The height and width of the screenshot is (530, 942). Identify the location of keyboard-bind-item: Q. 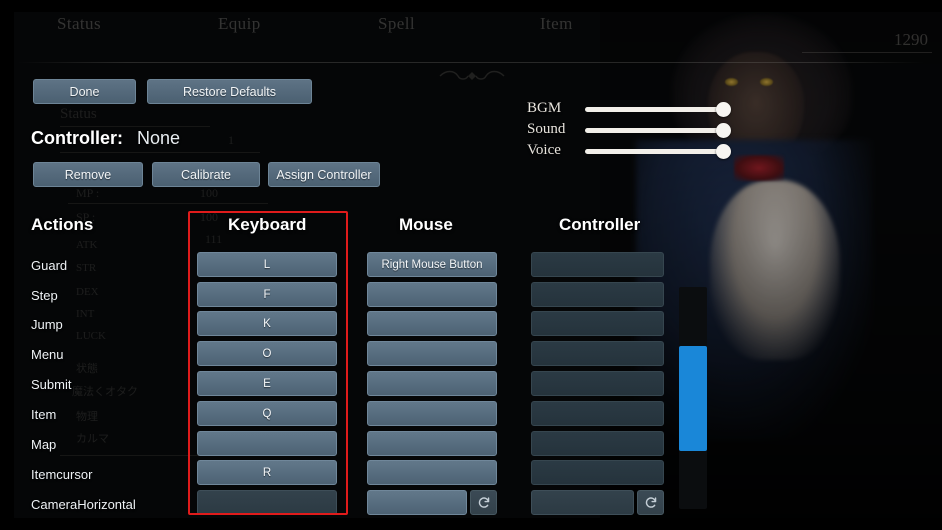
(267, 413).